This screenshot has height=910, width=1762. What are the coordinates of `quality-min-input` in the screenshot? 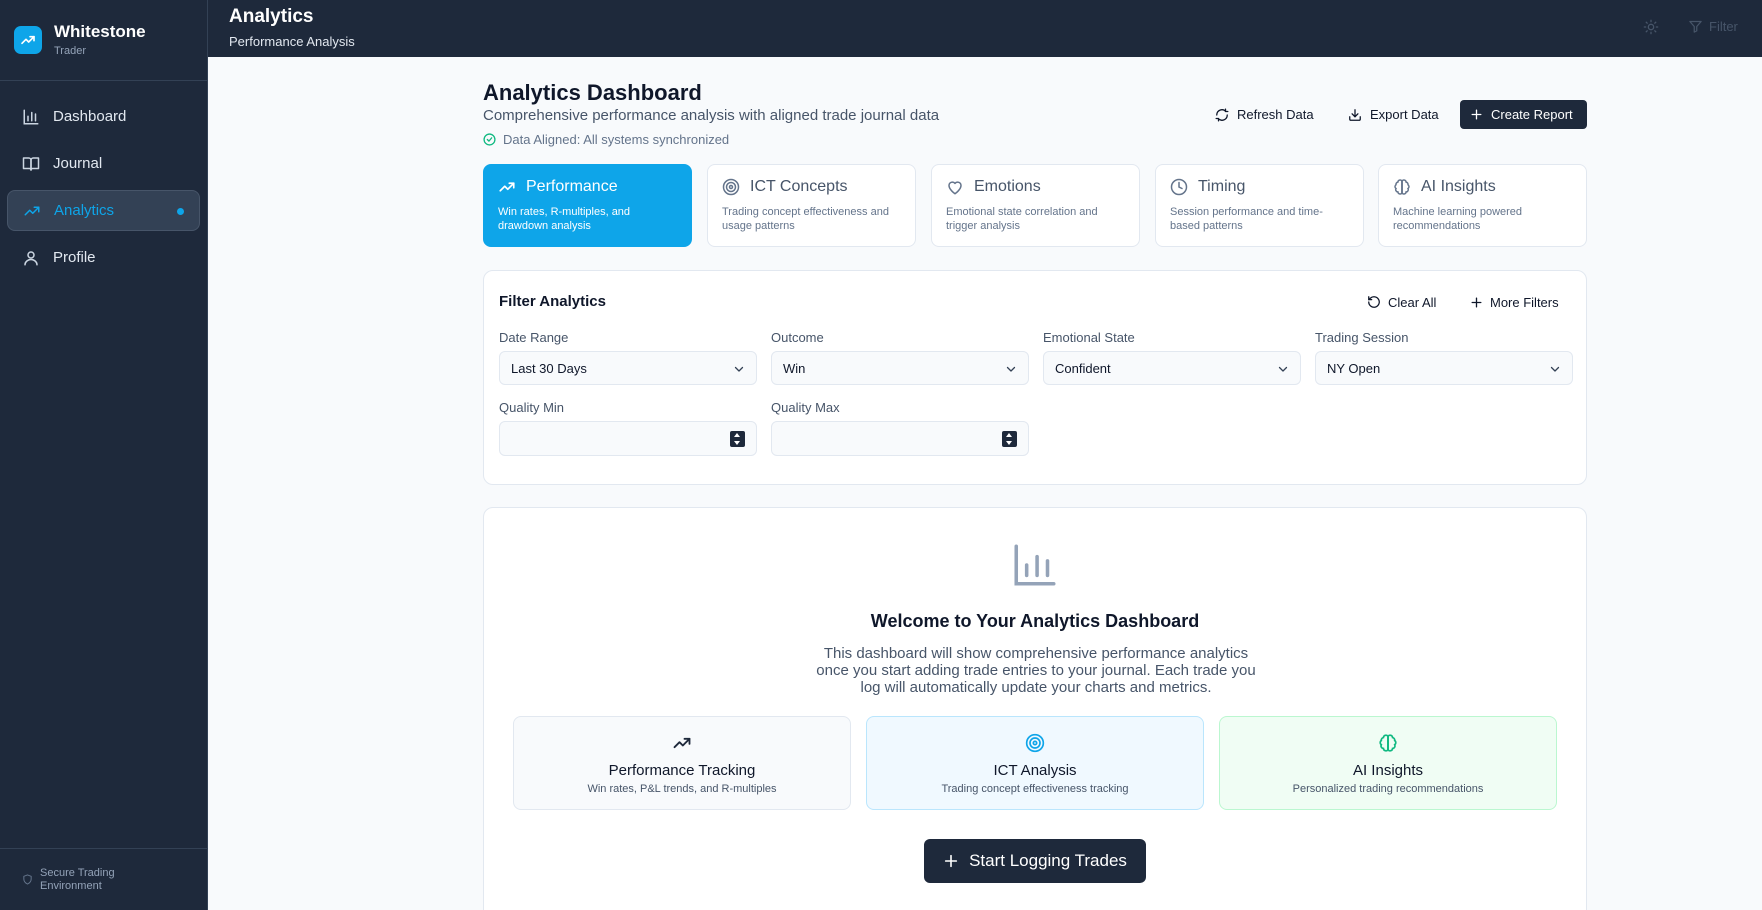 It's located at (628, 438).